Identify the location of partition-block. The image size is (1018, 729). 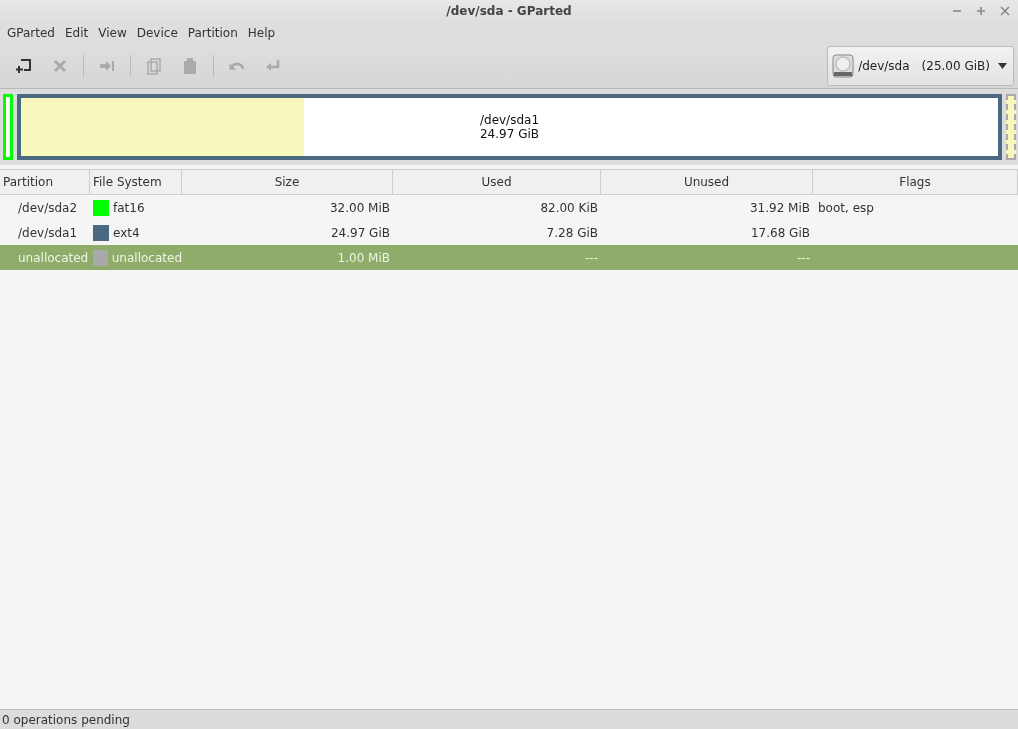
(8, 127).